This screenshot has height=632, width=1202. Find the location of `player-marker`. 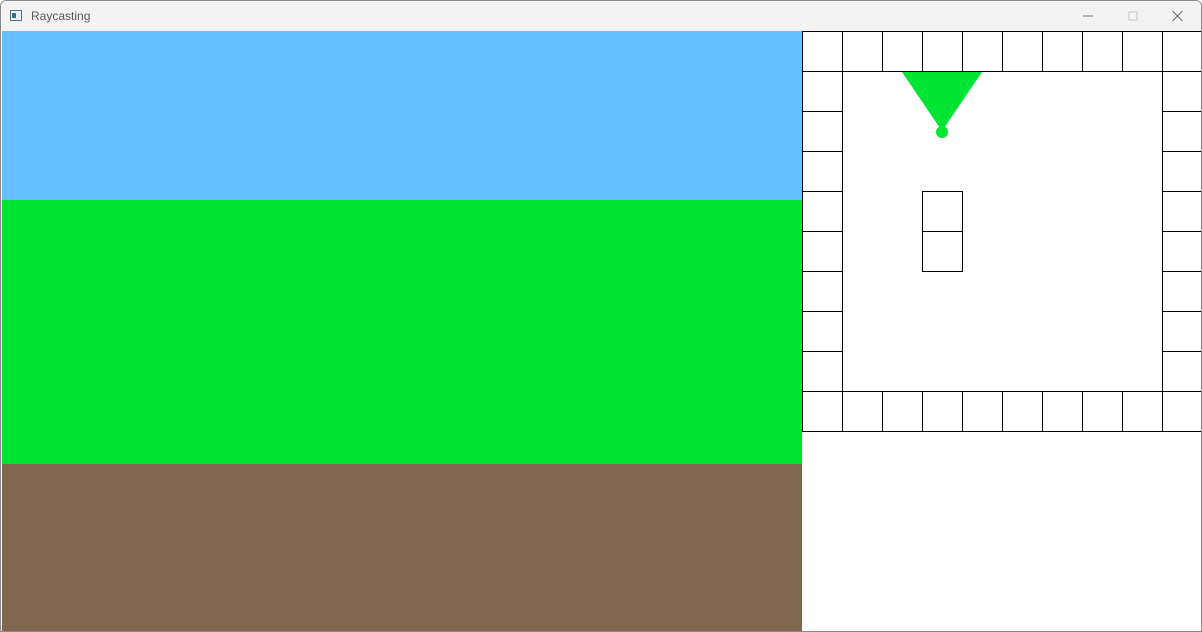

player-marker is located at coordinates (942, 132).